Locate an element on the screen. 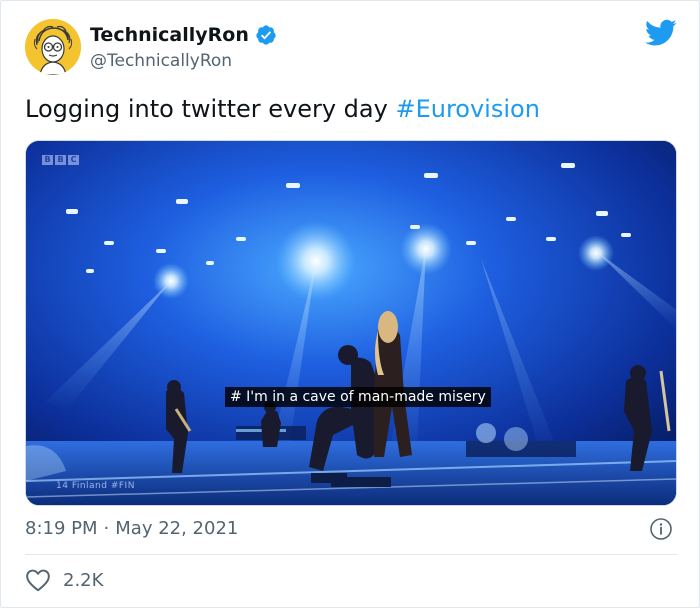  avatar is located at coordinates (53, 47).